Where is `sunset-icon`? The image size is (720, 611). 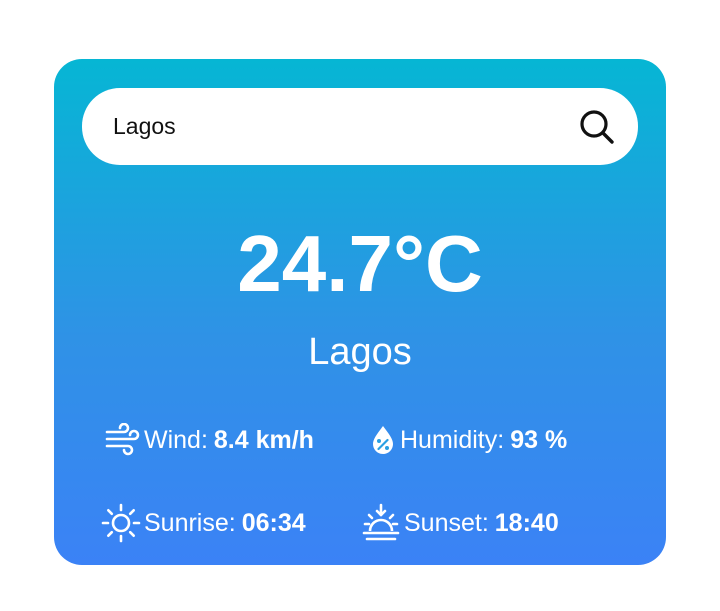
sunset-icon is located at coordinates (381, 523).